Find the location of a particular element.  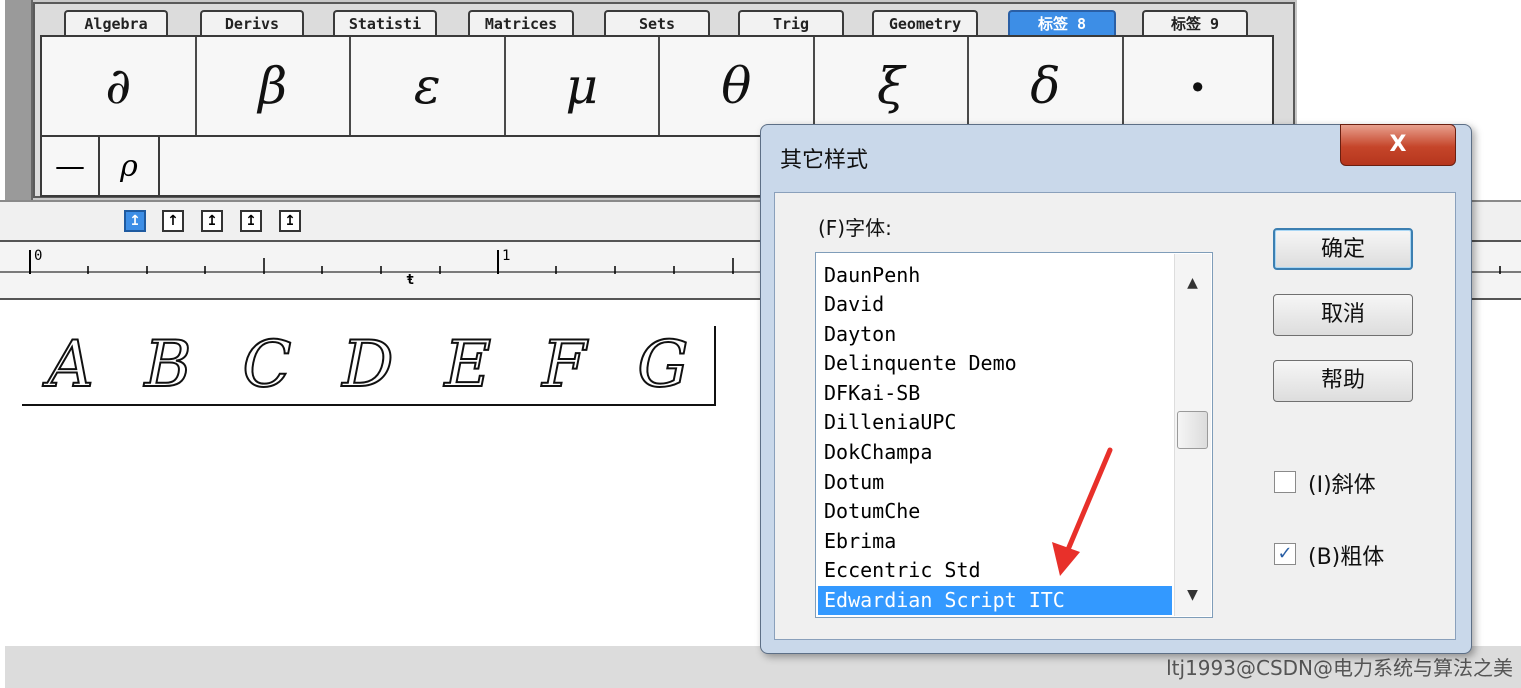

symbol-row: ∂ β ε μ θ ξ δ · is located at coordinates (657, 86).